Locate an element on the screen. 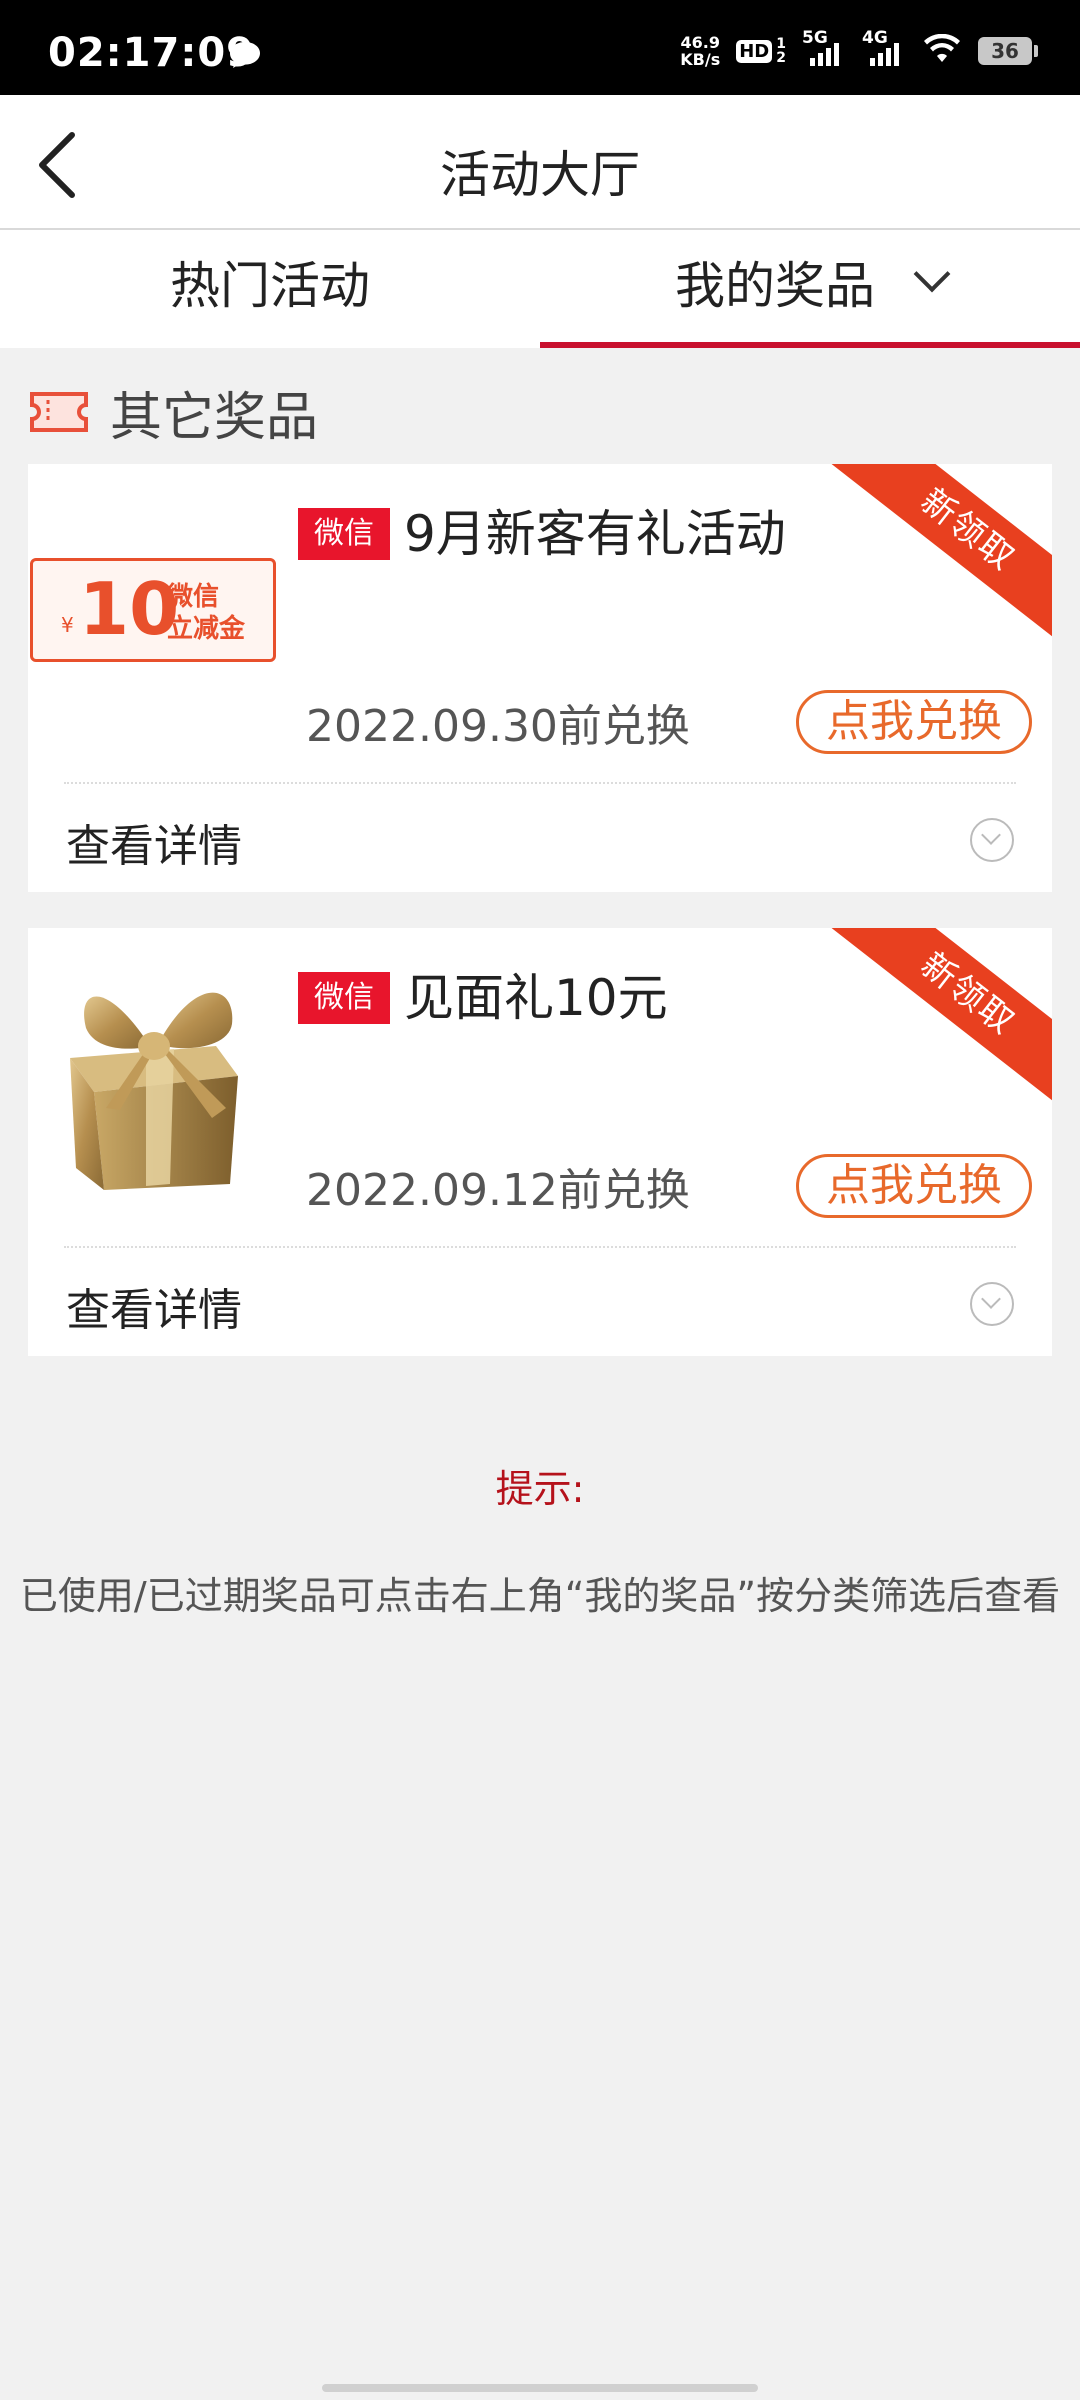 Image resolution: width=1080 pixels, height=2400 pixels. prize-name: 9月新客有礼活动 is located at coordinates (595, 534).